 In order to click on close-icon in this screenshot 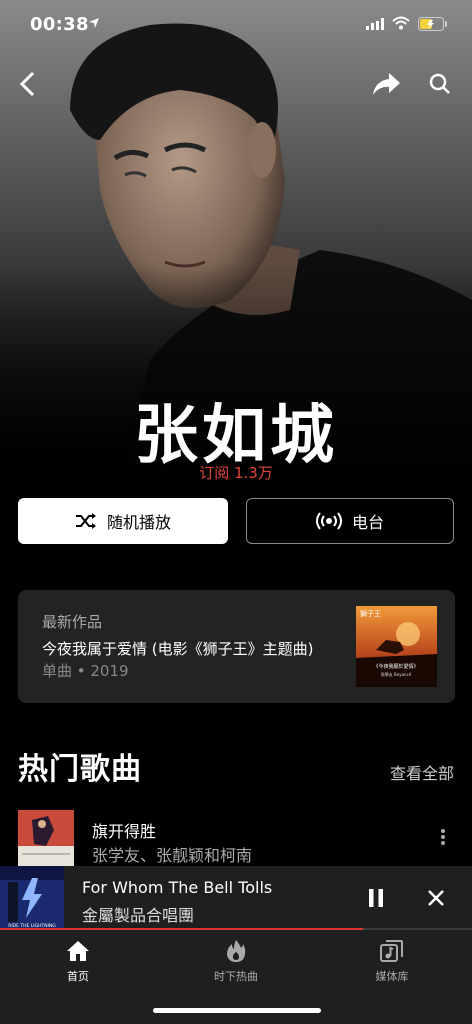, I will do `click(436, 898)`.